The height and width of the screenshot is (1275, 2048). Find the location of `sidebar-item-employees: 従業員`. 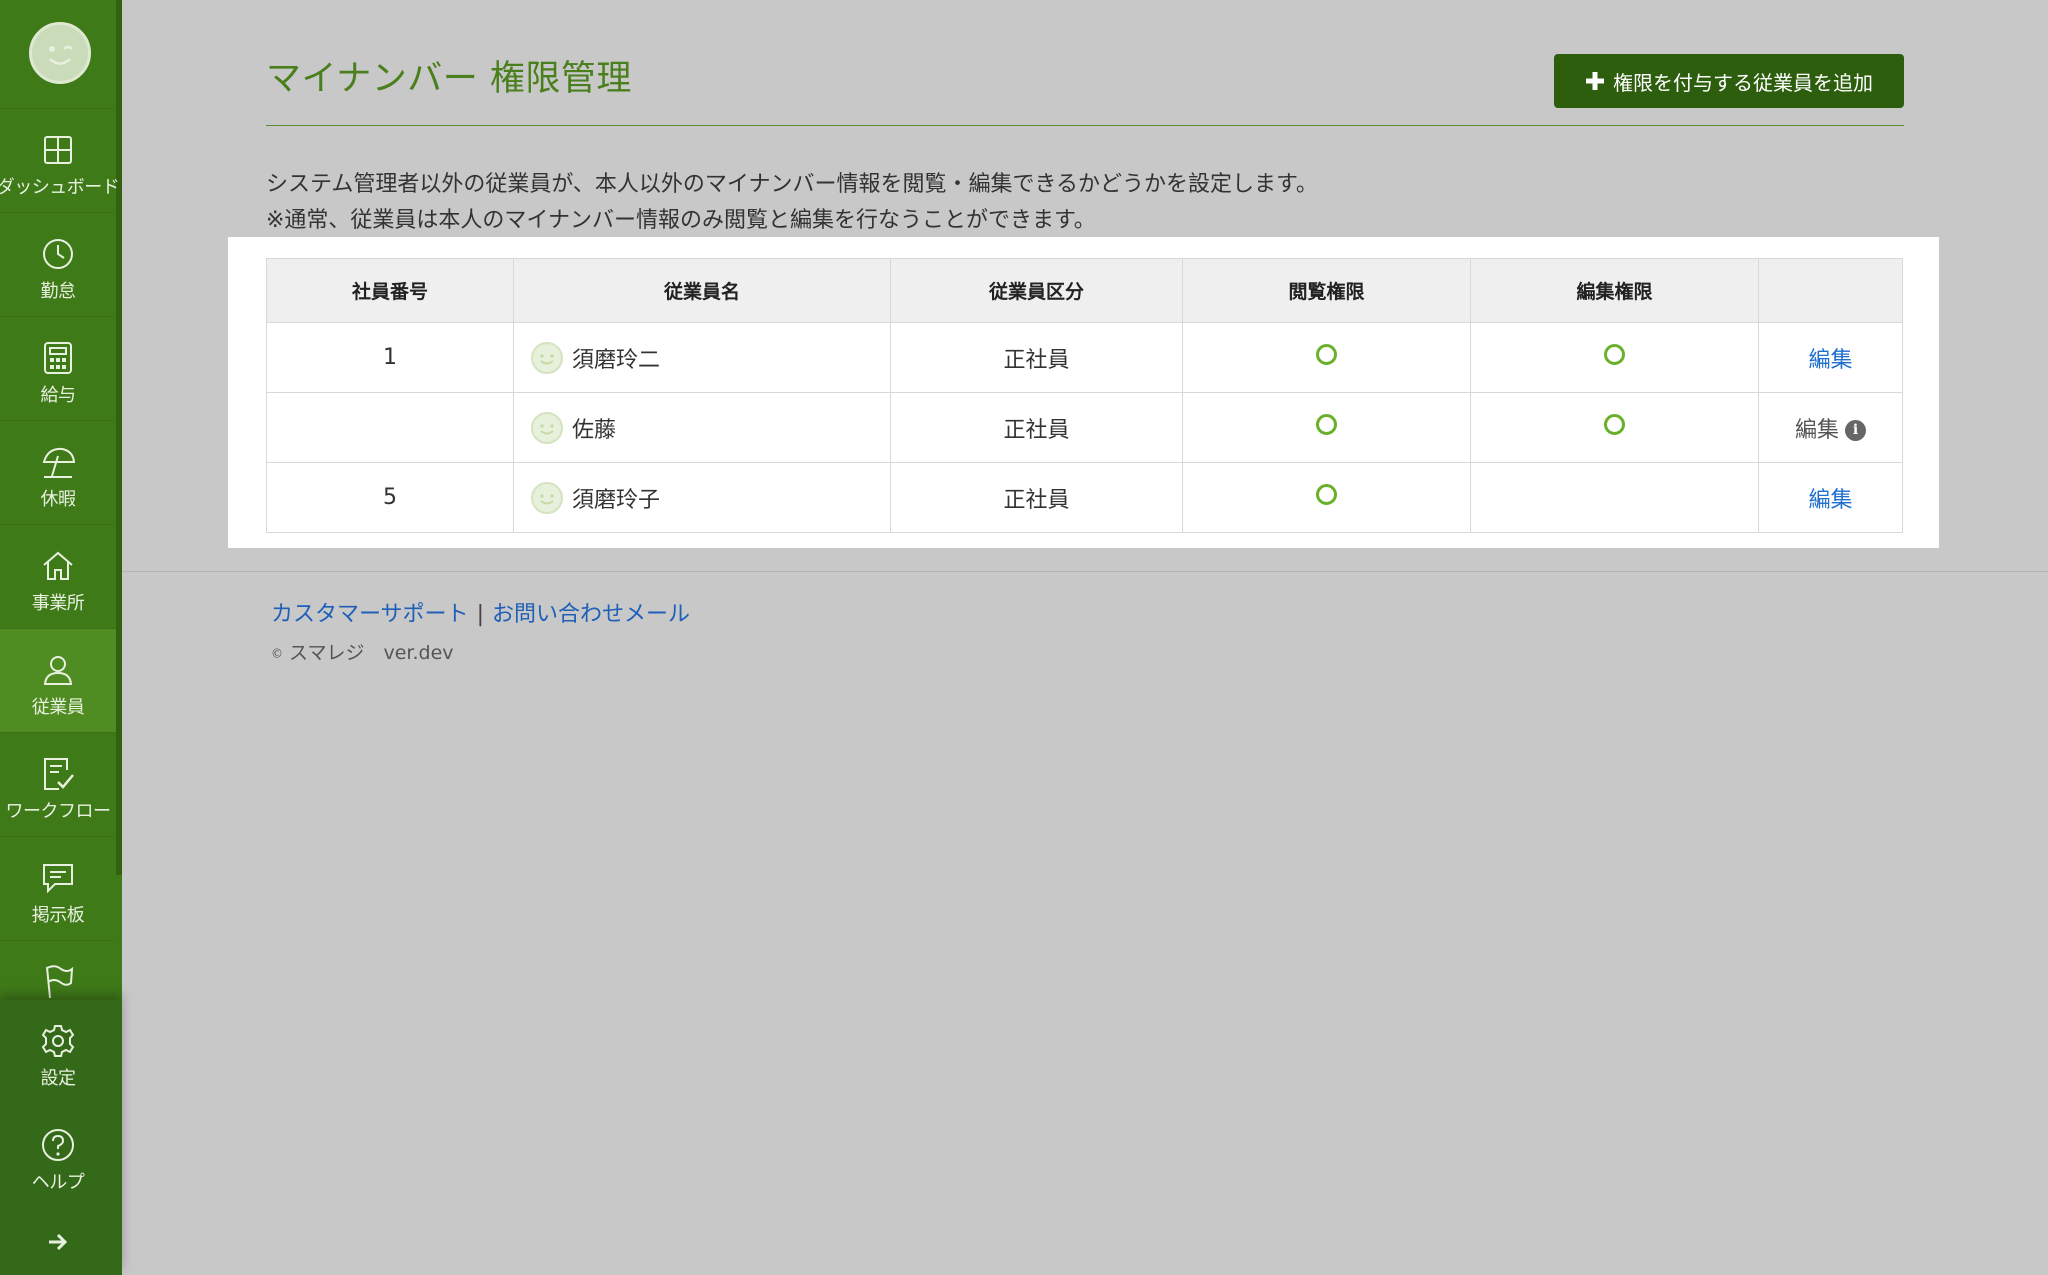

sidebar-item-employees: 従業員 is located at coordinates (58, 680).